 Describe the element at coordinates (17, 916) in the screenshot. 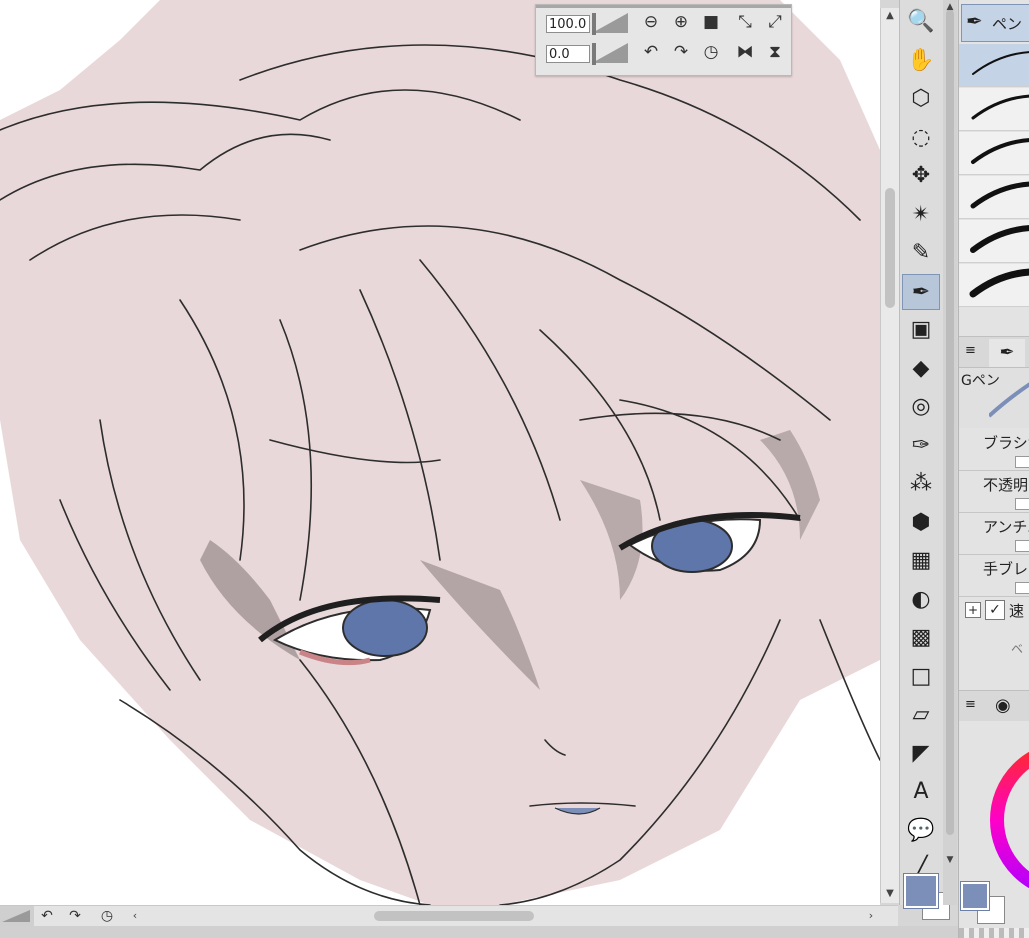

I see `navigator-corner` at that location.